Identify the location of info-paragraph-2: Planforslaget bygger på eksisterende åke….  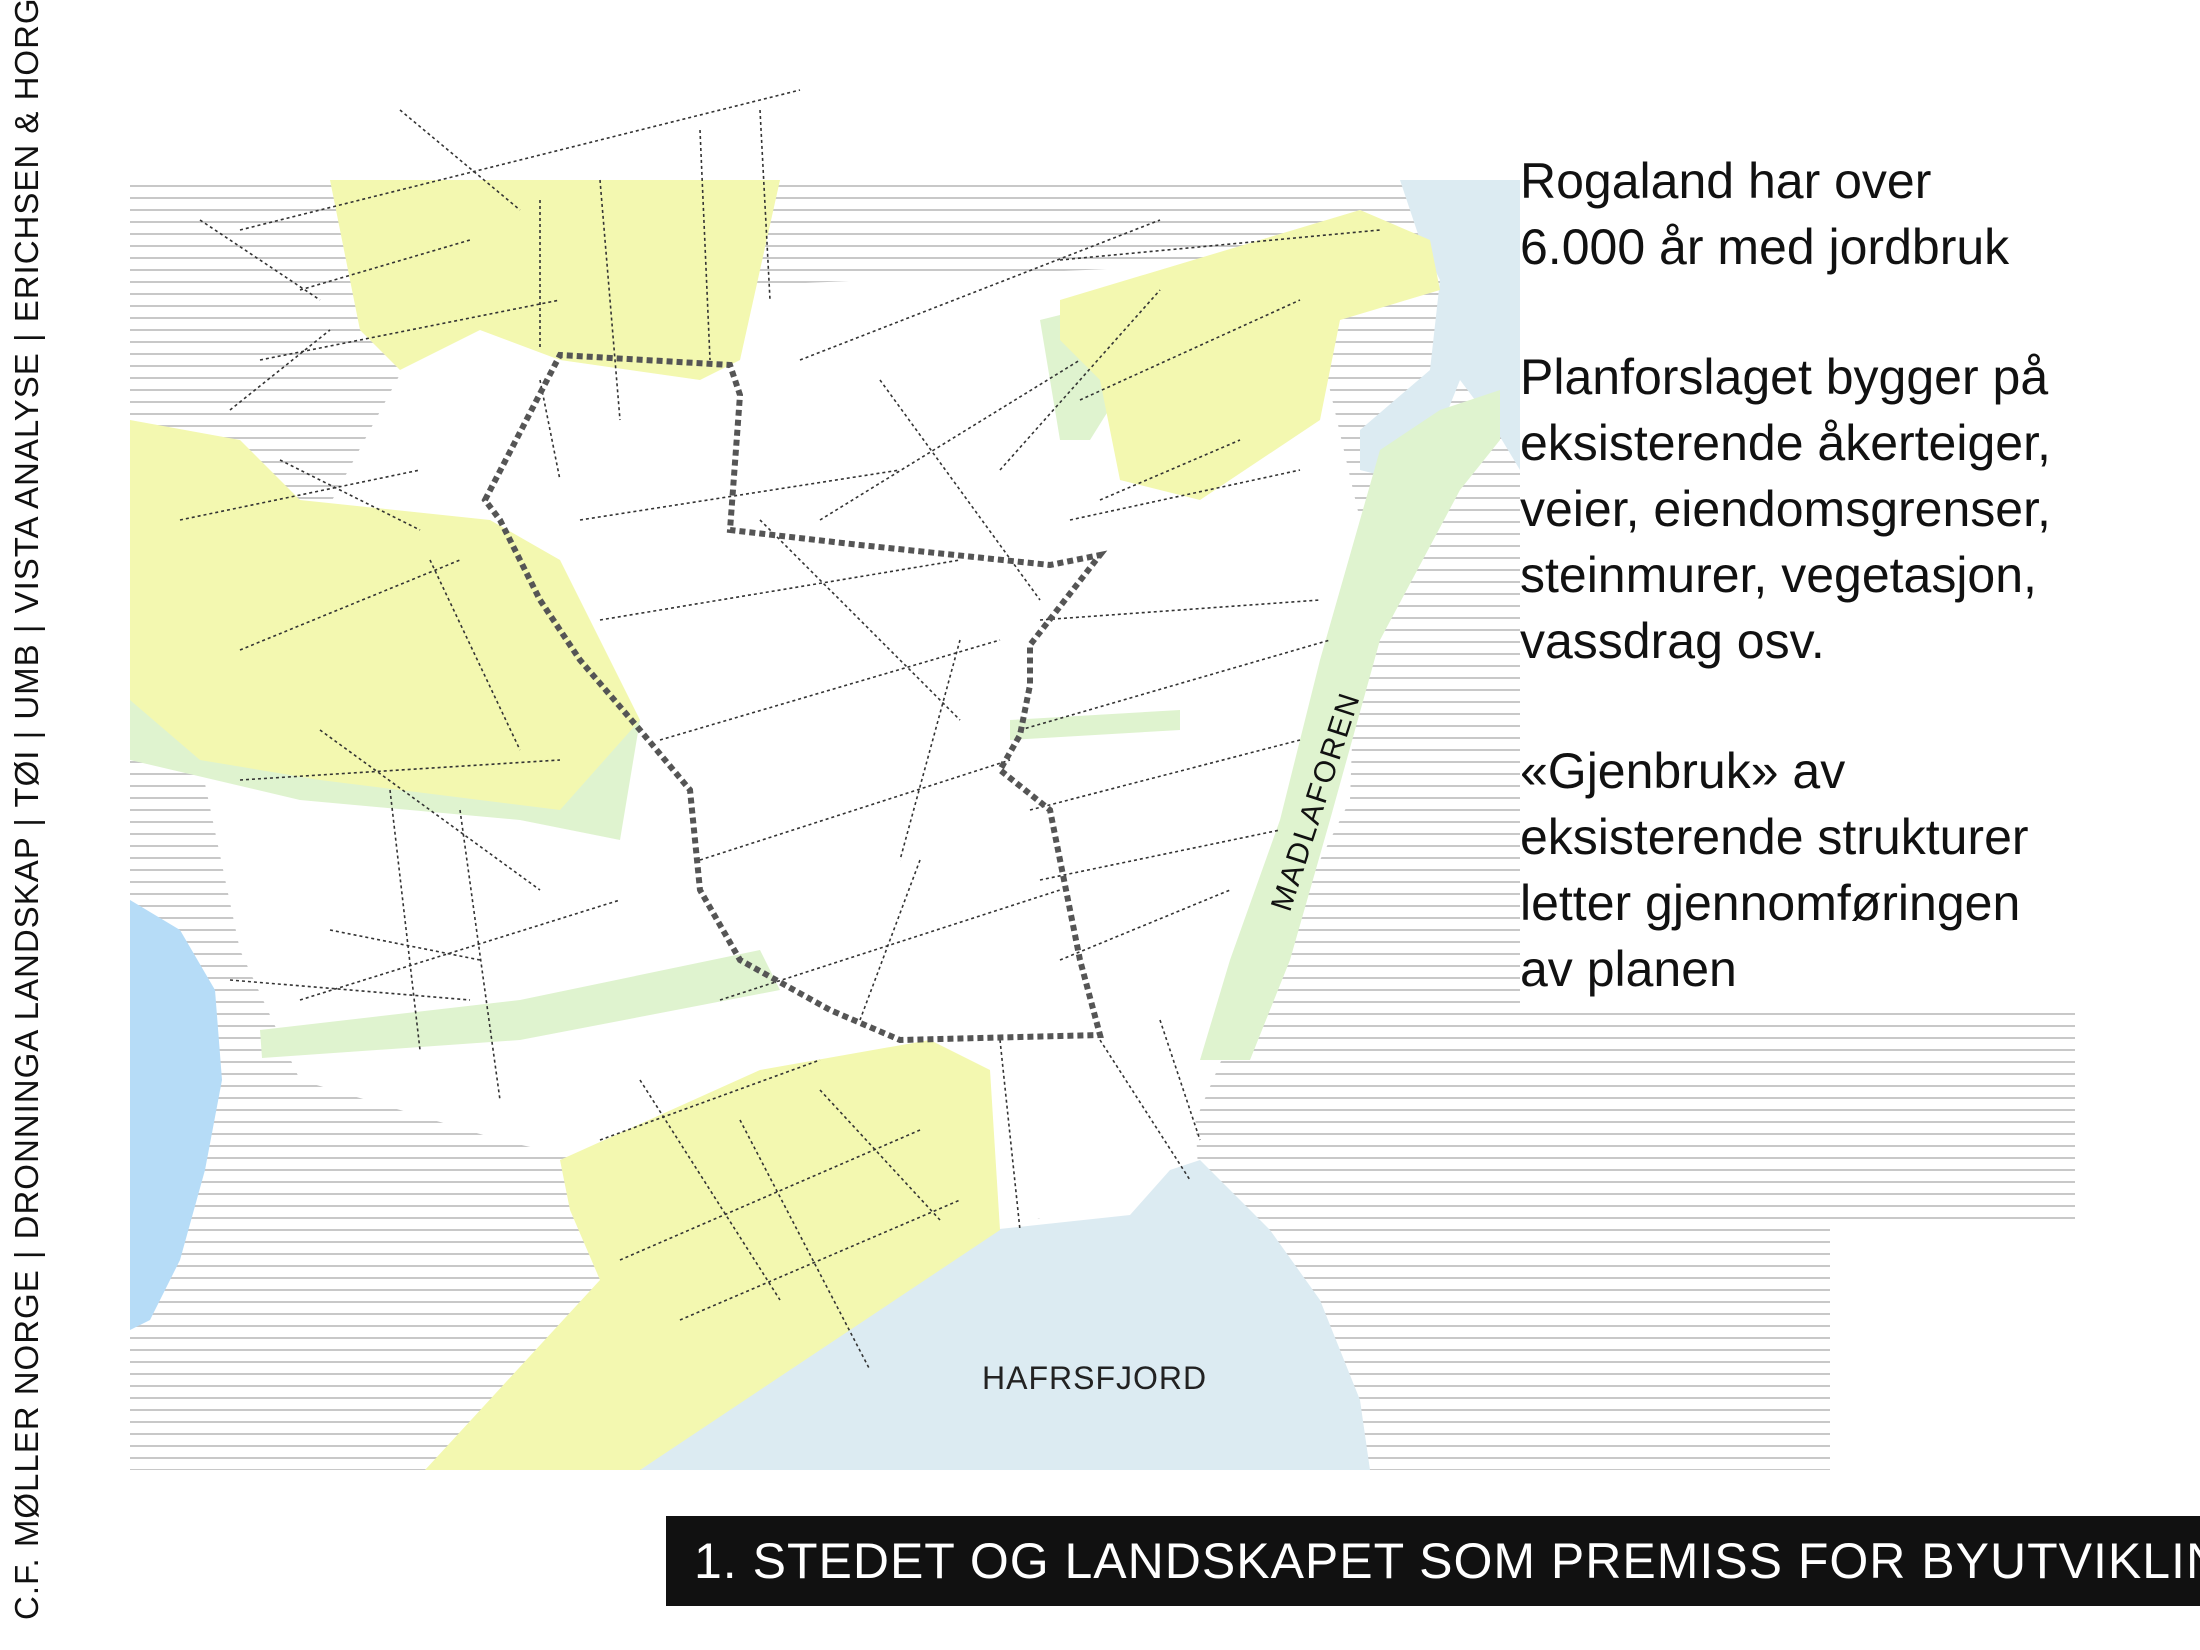
(1785, 509).